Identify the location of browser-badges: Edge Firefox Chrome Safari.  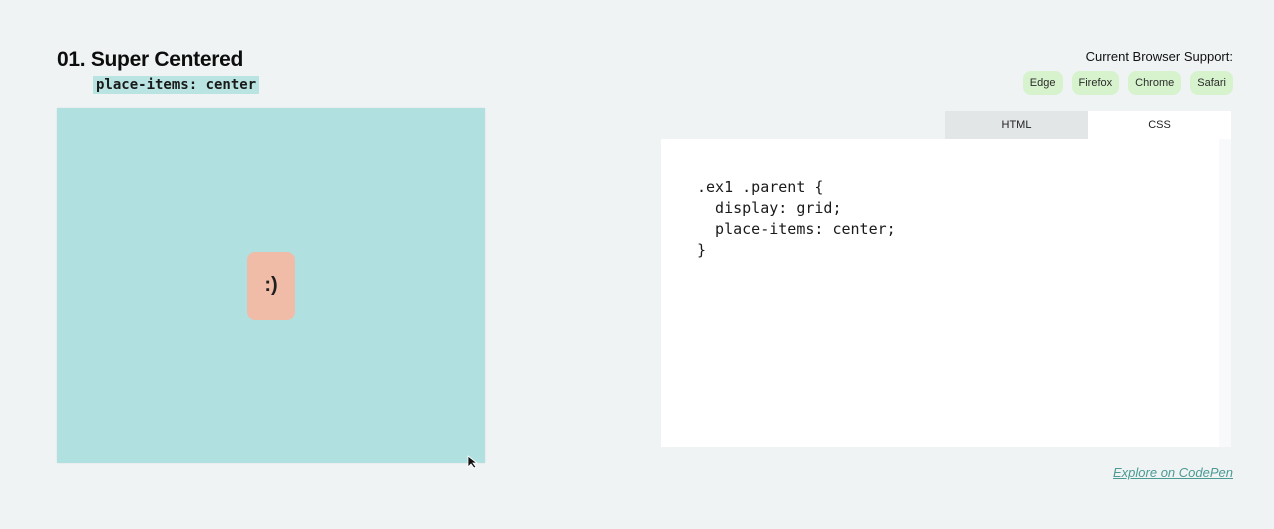
(1127, 83).